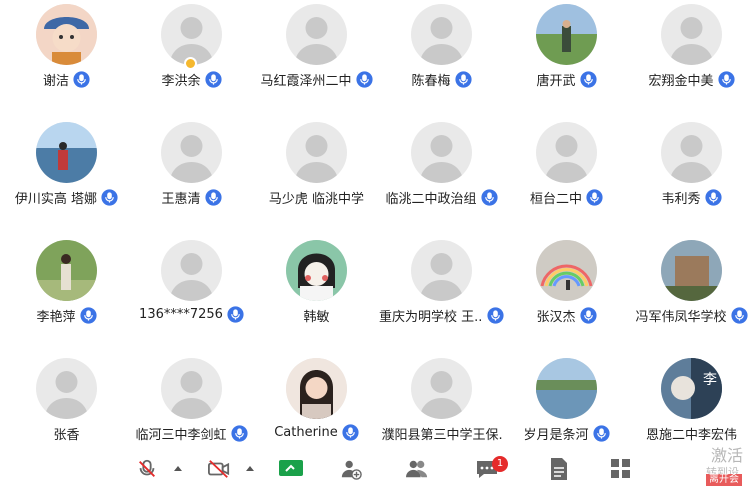 This screenshot has height=486, width=750. What do you see at coordinates (621, 469) in the screenshot?
I see `apps-grid-icon` at bounding box center [621, 469].